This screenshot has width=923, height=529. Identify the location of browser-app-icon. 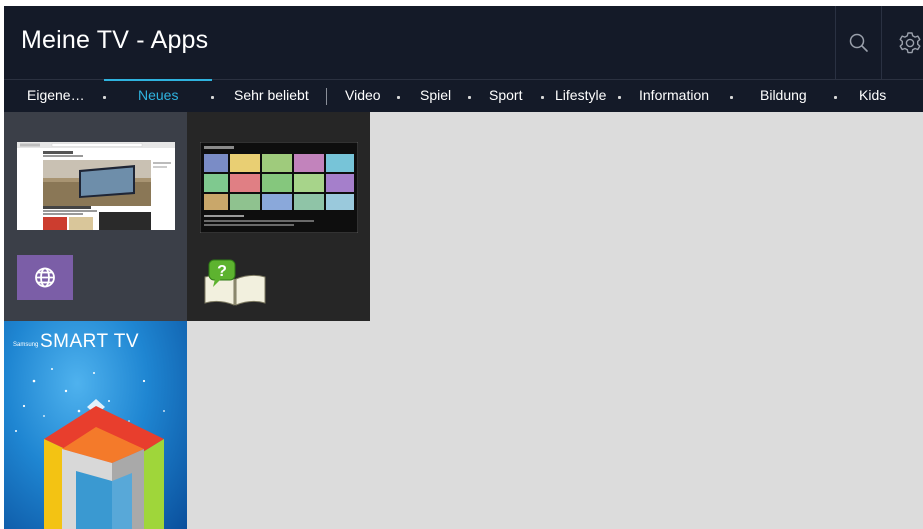
(45, 277).